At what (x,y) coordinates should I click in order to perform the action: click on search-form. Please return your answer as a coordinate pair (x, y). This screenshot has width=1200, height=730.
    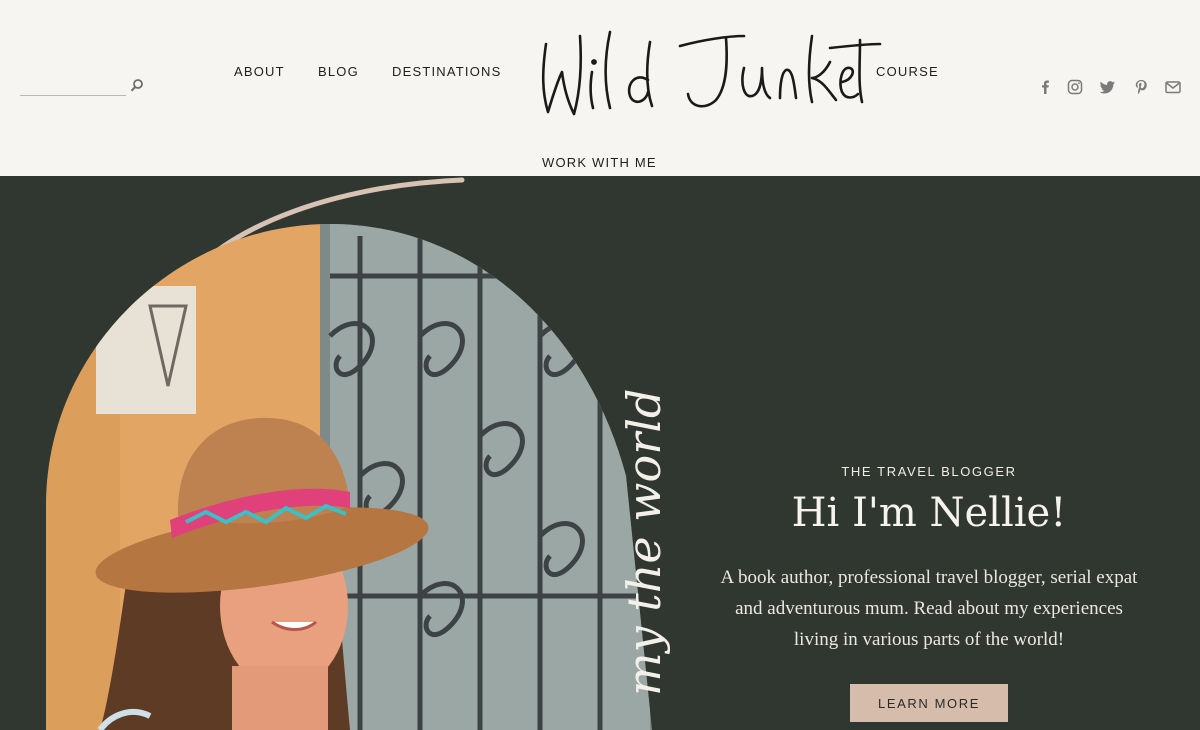
    Looking at the image, I should click on (82, 86).